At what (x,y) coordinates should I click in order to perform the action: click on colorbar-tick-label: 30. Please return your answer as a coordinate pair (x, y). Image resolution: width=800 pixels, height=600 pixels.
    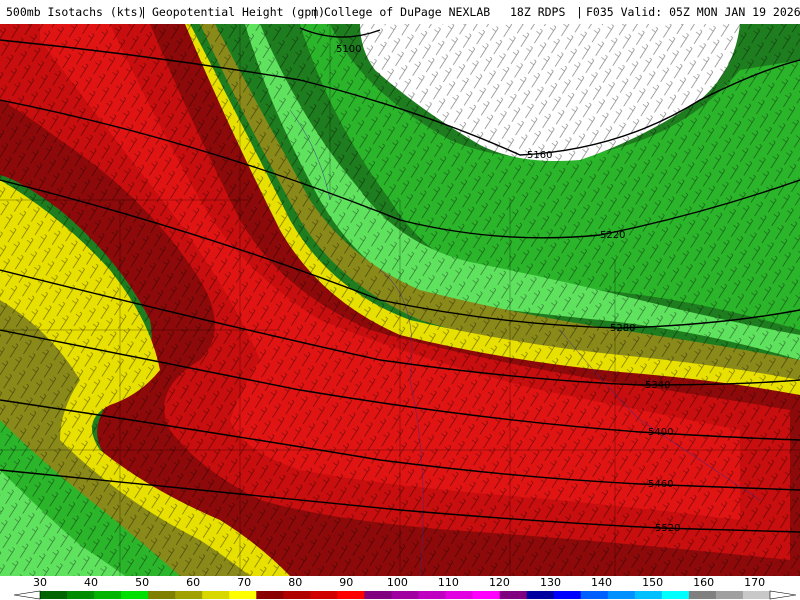
    Looking at the image, I should click on (40, 582).